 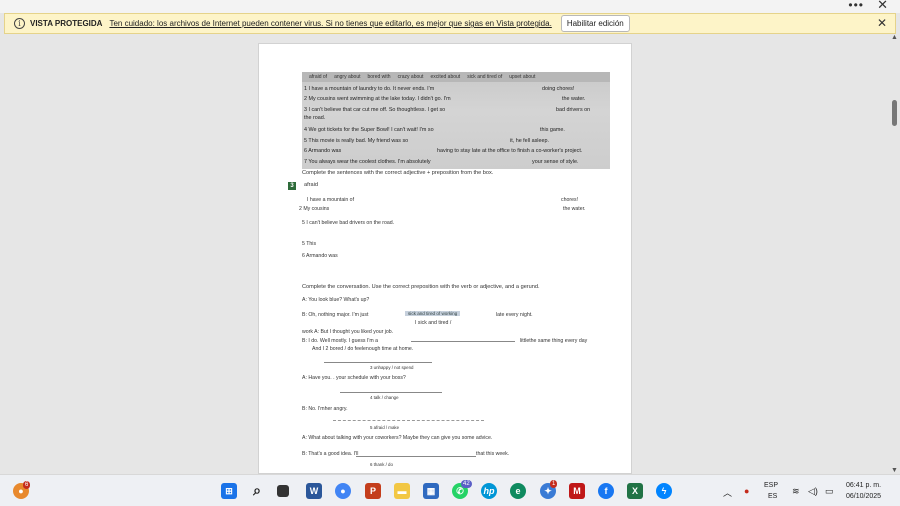 What do you see at coordinates (283, 491) in the screenshot?
I see `task-view-icon` at bounding box center [283, 491].